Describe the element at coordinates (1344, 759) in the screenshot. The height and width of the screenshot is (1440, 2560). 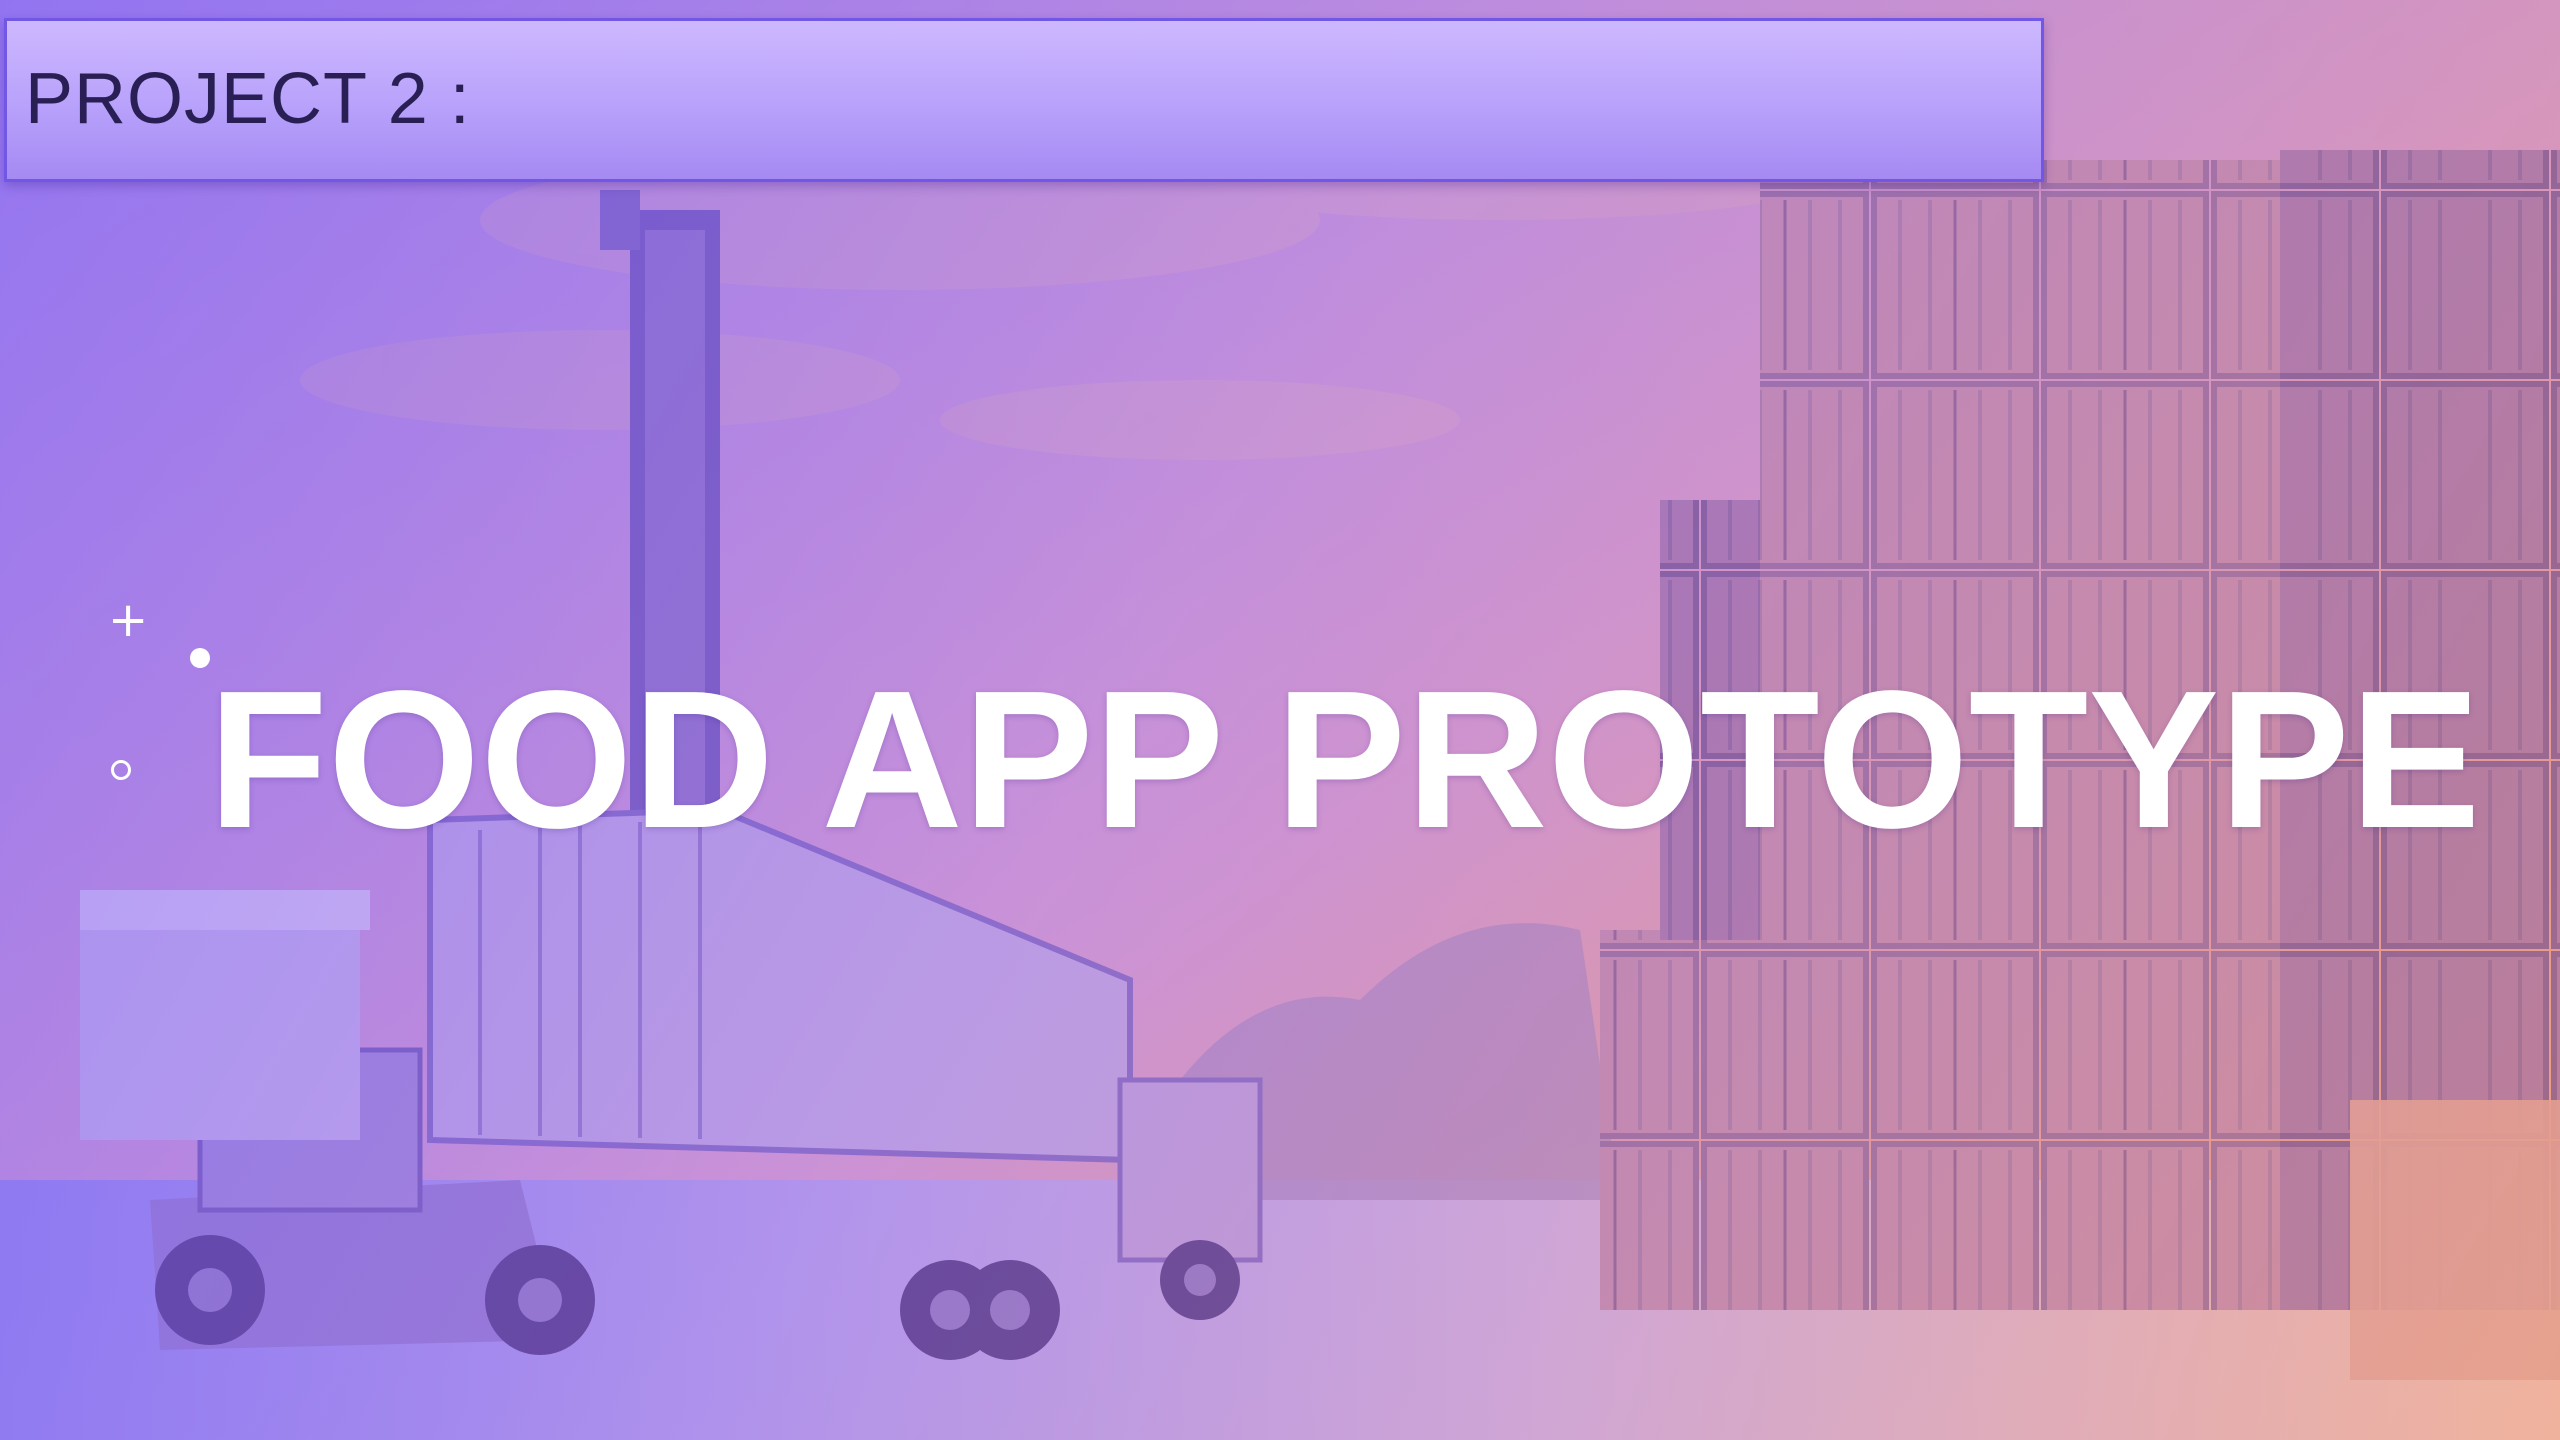
I see `slide-heading: FOOD APP PROTOTYPE` at that location.